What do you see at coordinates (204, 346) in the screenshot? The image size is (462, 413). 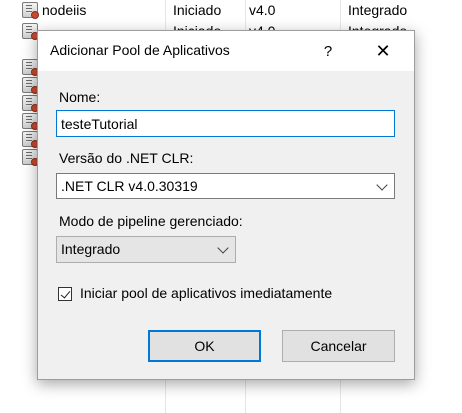 I see `ok-button: OK` at bounding box center [204, 346].